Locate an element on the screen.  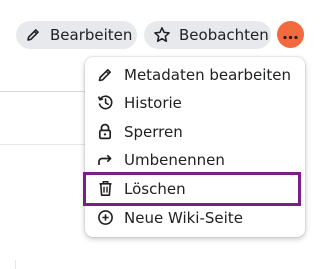
menu-item-edit-metadata: Metadaten bearbeiten is located at coordinates (195, 74).